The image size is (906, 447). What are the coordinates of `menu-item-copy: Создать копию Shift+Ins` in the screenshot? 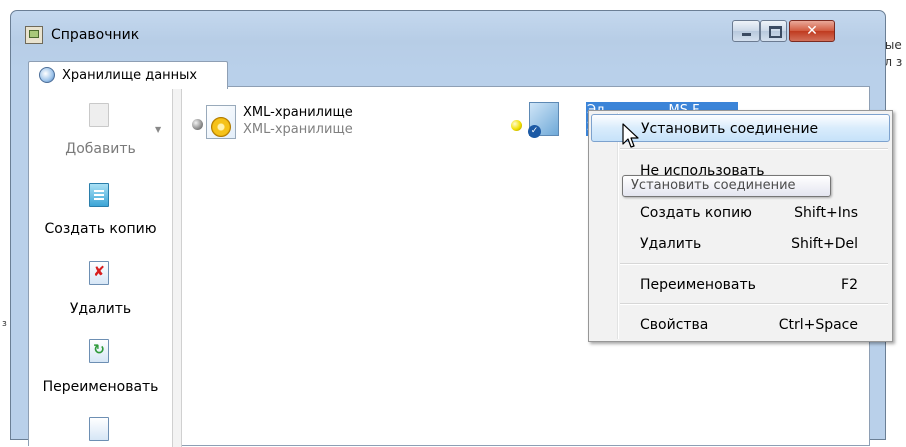 It's located at (740, 212).